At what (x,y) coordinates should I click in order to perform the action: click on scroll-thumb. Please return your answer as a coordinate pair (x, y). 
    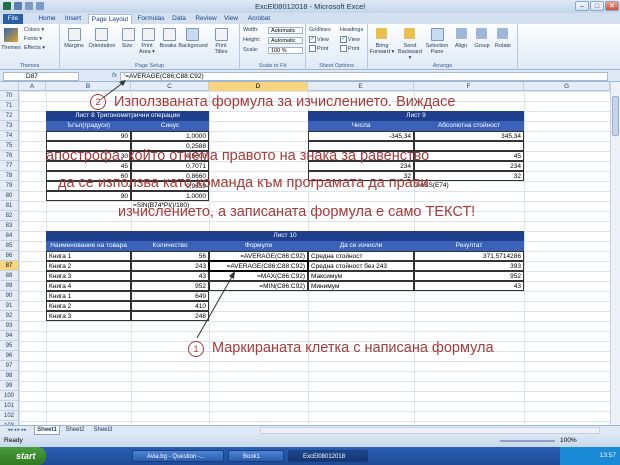
    Looking at the image, I should click on (615, 116).